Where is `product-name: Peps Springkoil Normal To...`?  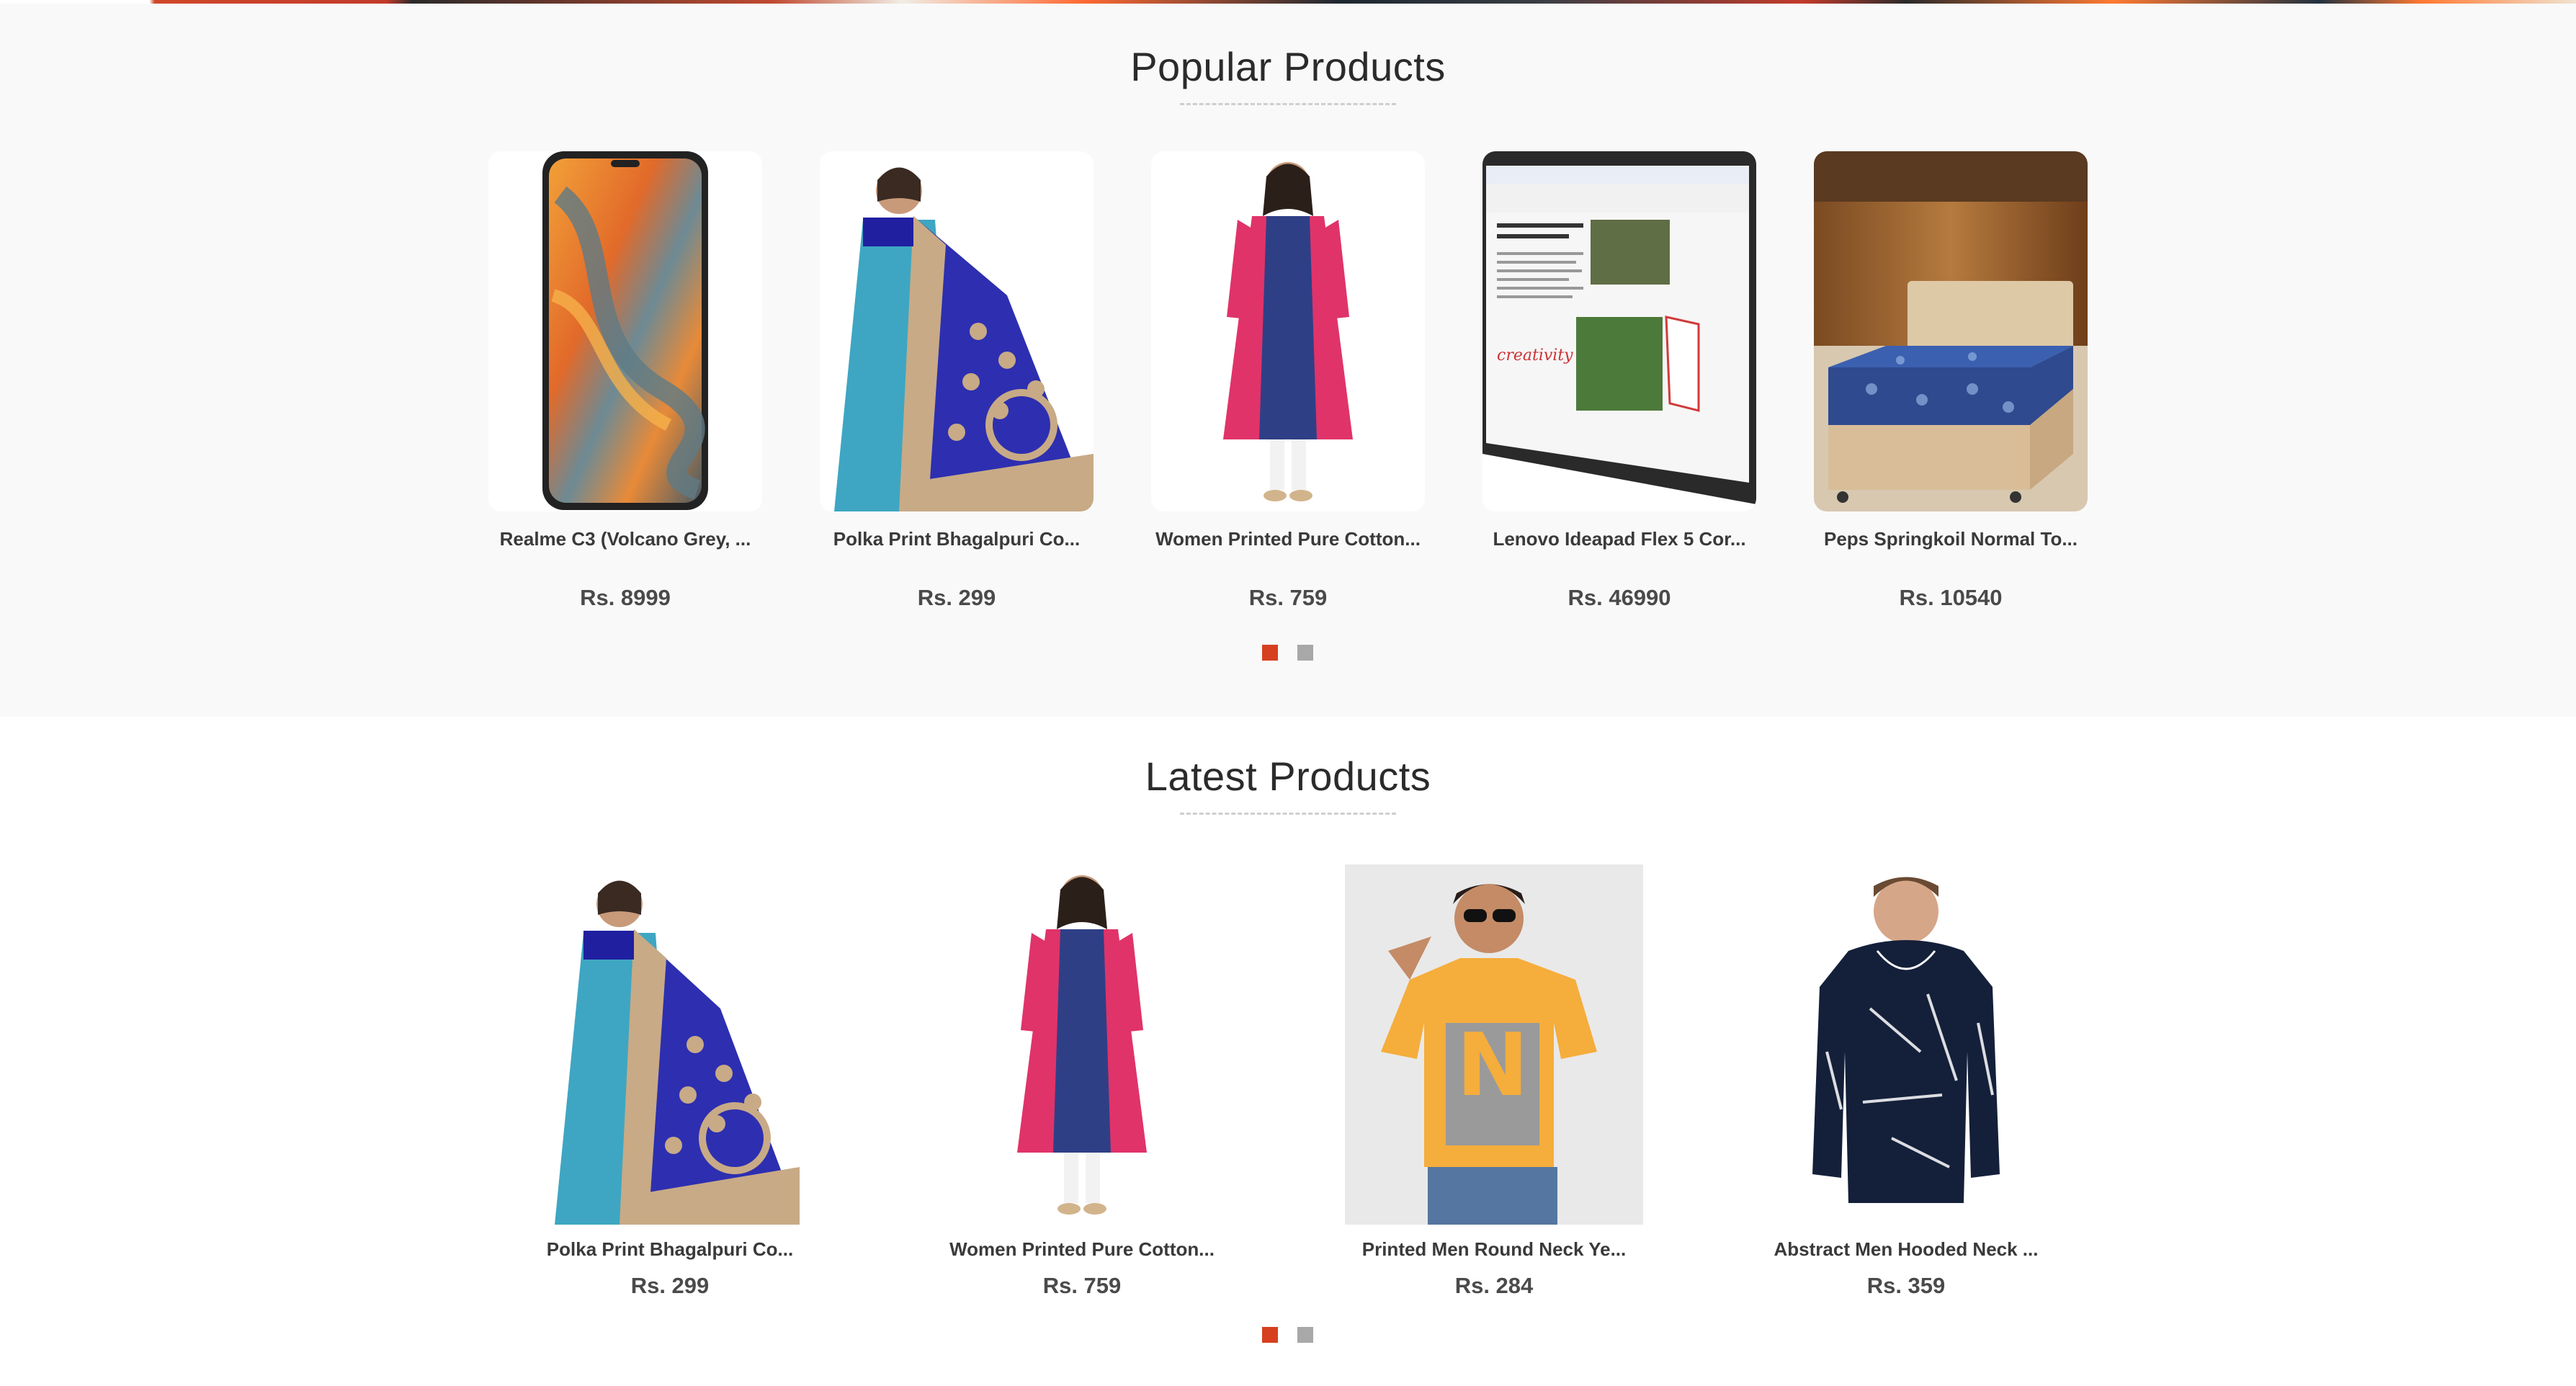 product-name: Peps Springkoil Normal To... is located at coordinates (1951, 538).